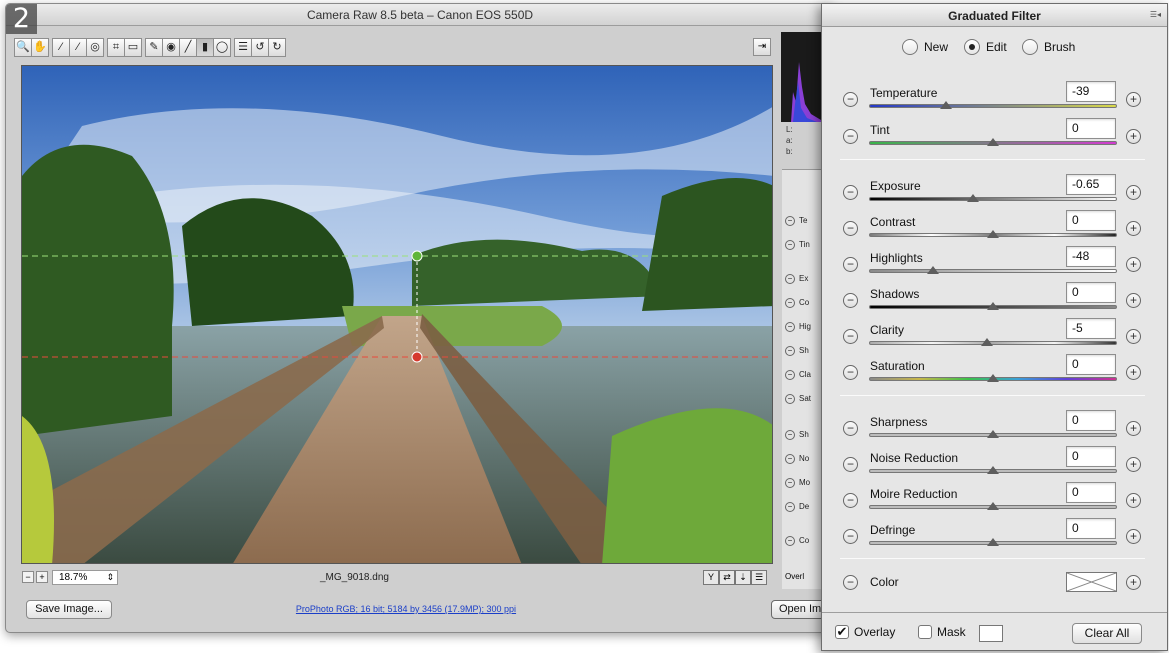  What do you see at coordinates (277, 47) in the screenshot?
I see `rotate-right-icon: ↻` at bounding box center [277, 47].